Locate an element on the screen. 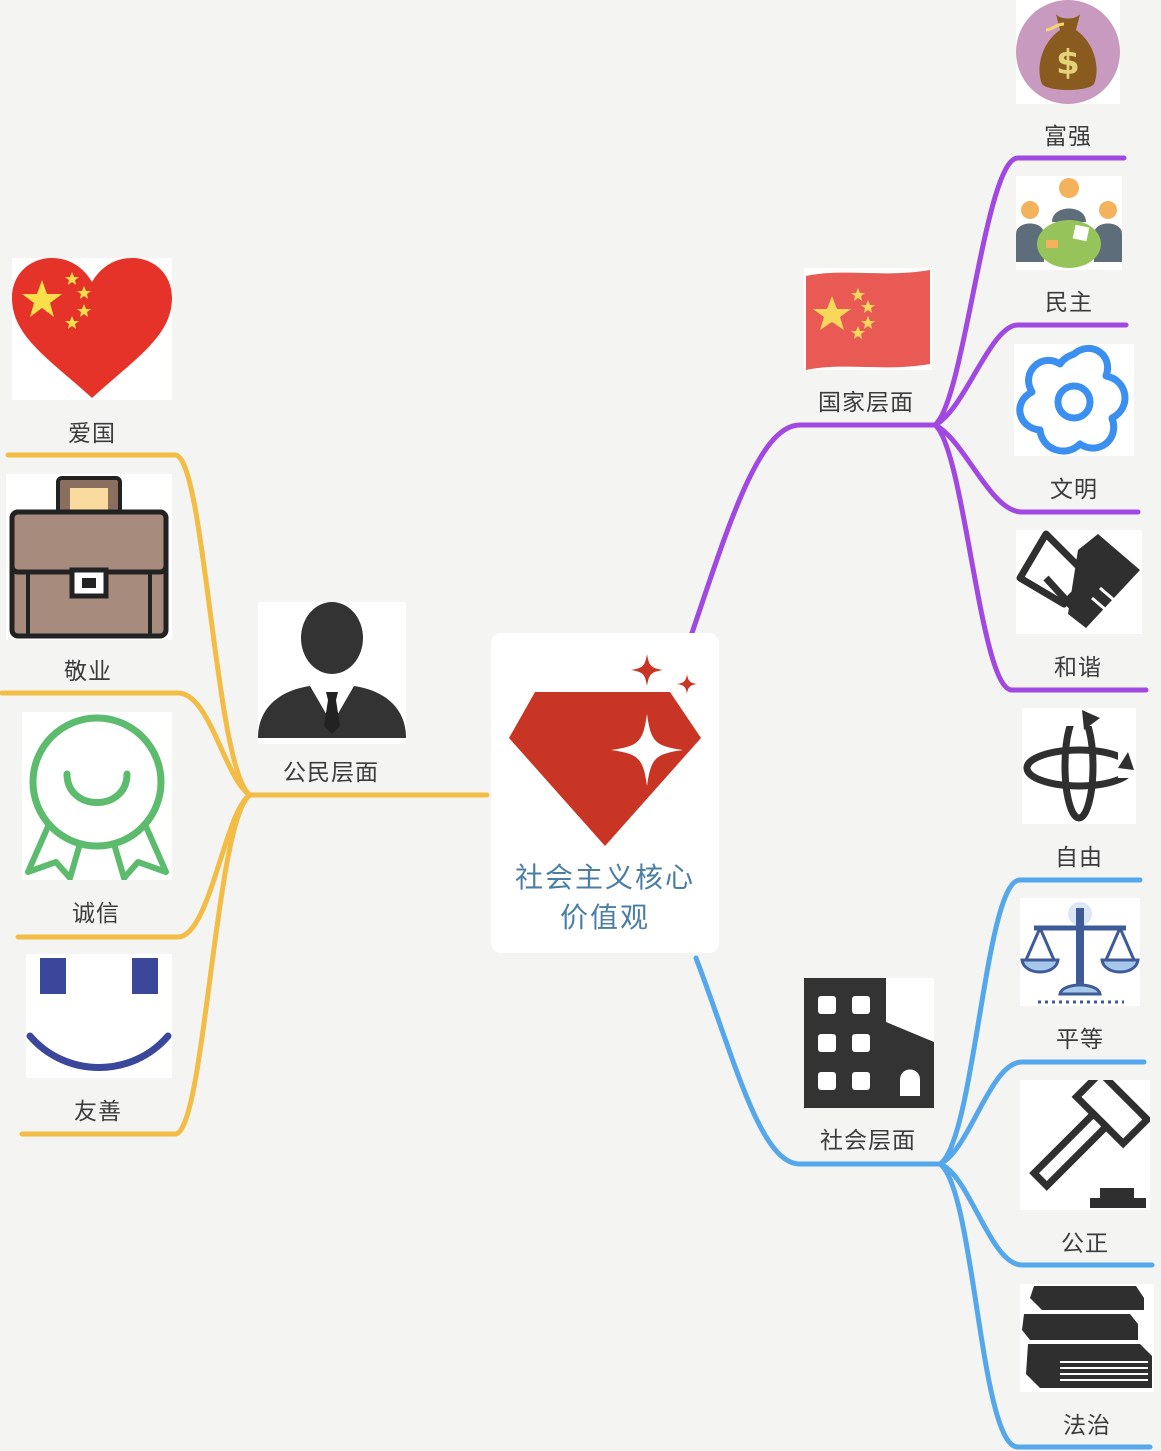 The height and width of the screenshot is (1451, 1161). pingdeng-icon-box is located at coordinates (1080, 952).